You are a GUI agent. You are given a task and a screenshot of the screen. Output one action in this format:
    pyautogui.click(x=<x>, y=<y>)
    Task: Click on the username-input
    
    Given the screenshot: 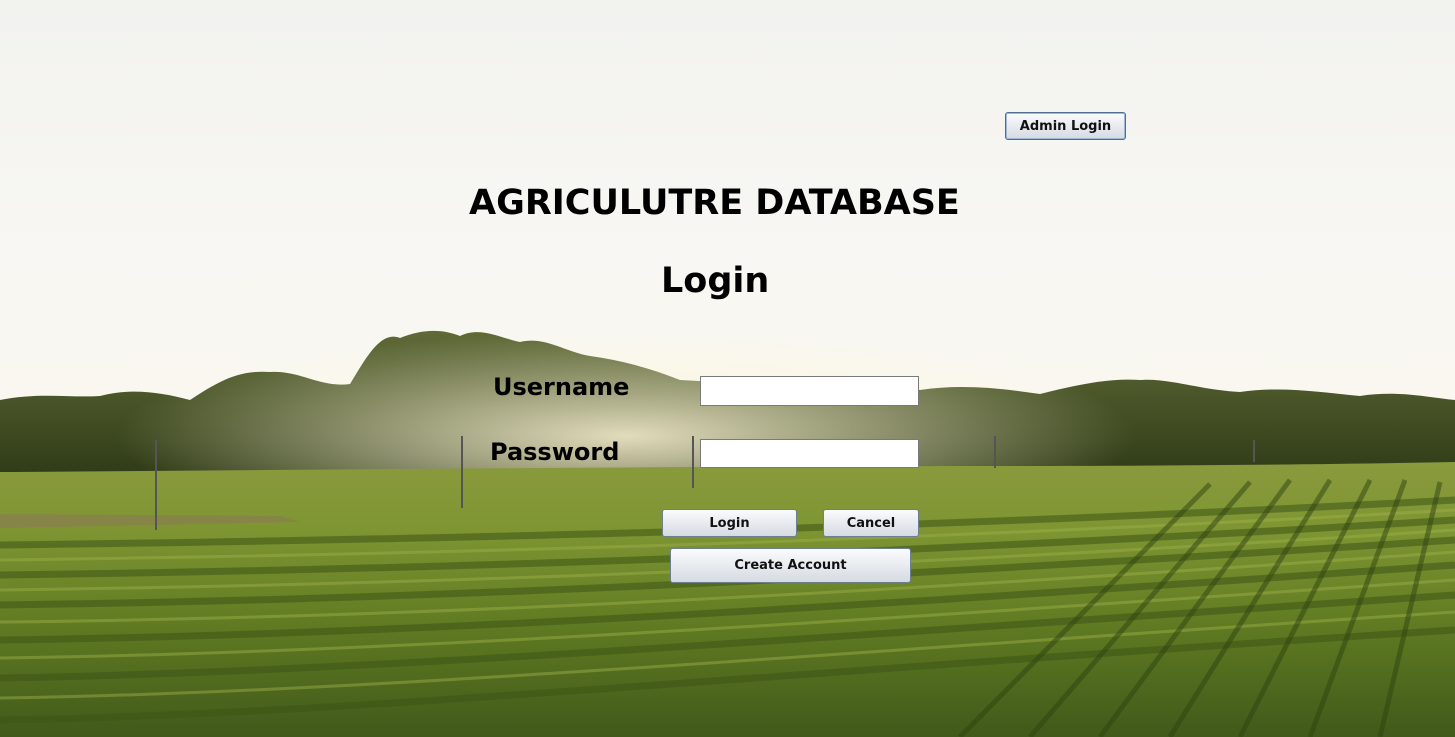 What is the action you would take?
    pyautogui.click(x=809, y=391)
    